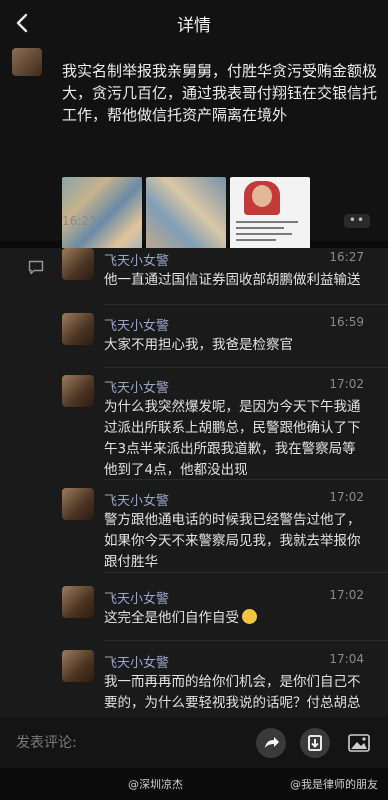 This screenshot has width=388, height=800. I want to click on save-button, so click(315, 743).